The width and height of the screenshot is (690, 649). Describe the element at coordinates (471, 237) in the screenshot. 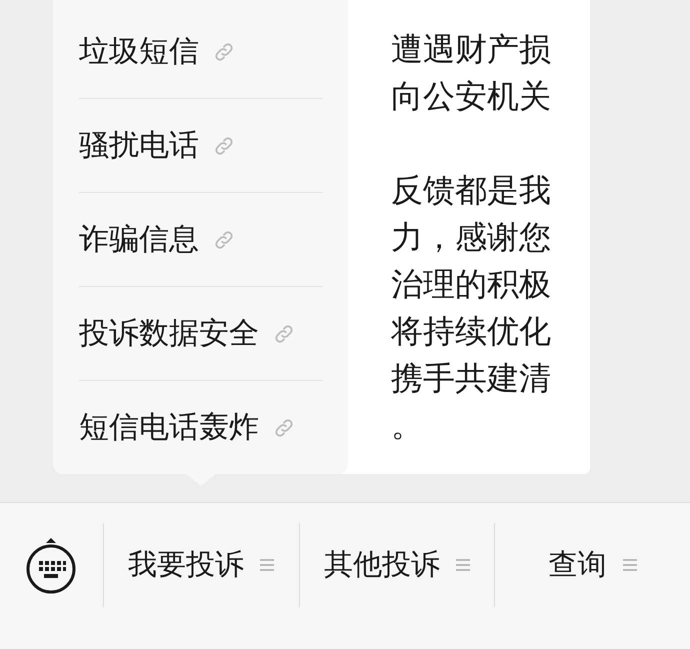

I see `message-text: 力，感谢您` at that location.